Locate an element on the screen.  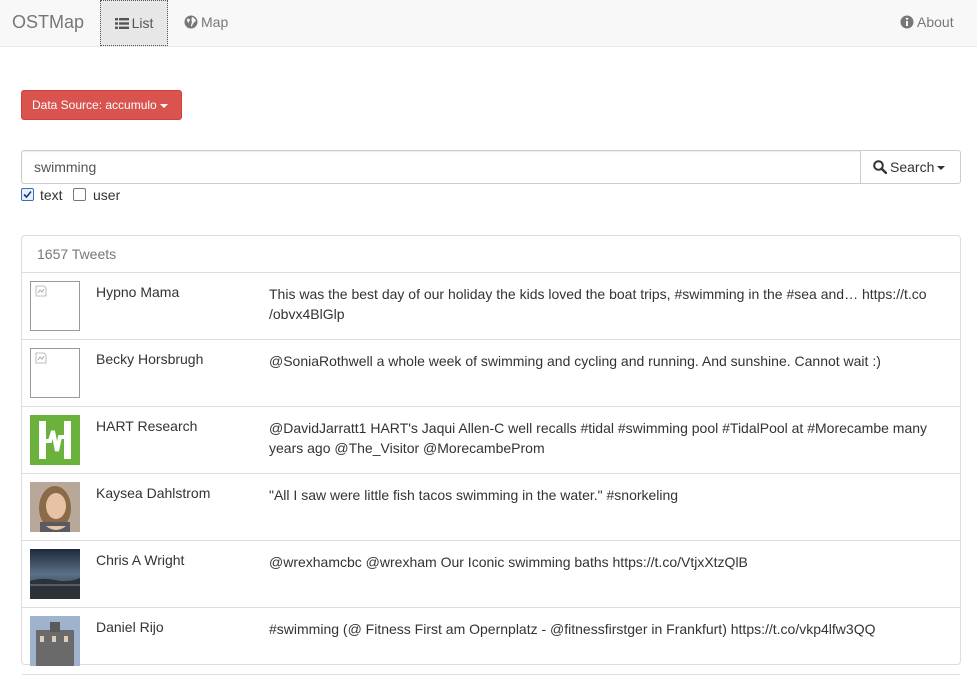
tweet-username: Daniel Rijo is located at coordinates (130, 627).